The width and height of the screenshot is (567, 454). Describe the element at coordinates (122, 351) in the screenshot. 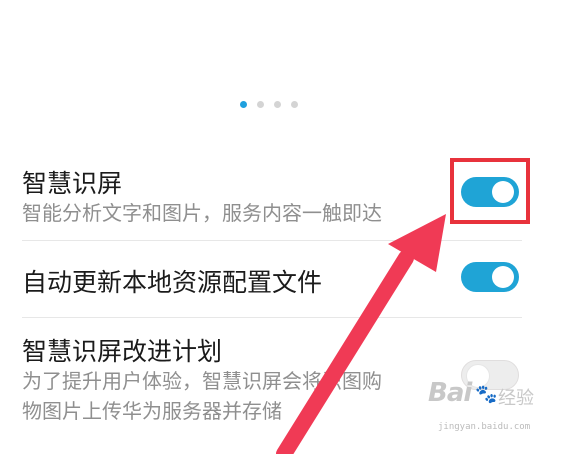

I see `setting-title: 智慧识屏改进计划` at that location.